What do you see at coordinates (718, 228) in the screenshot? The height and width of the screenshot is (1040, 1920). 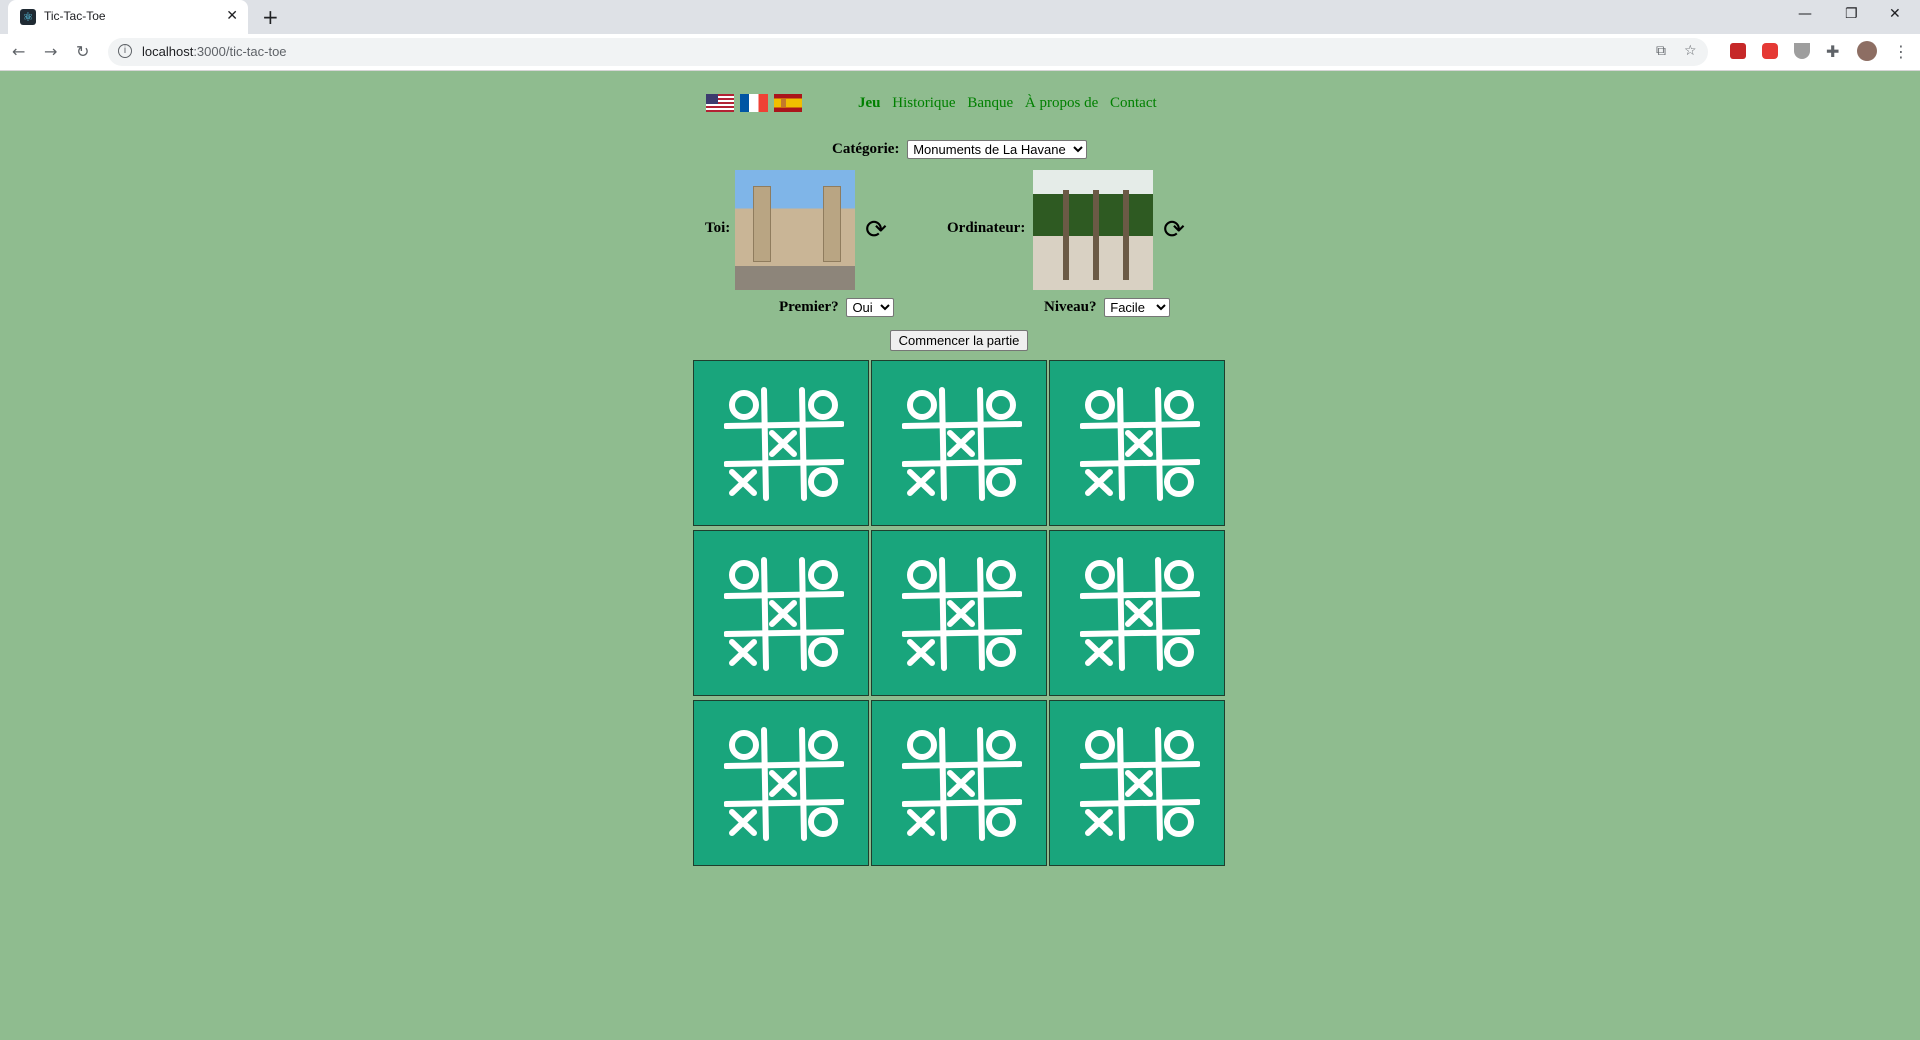 I see `you-label: Toi:` at bounding box center [718, 228].